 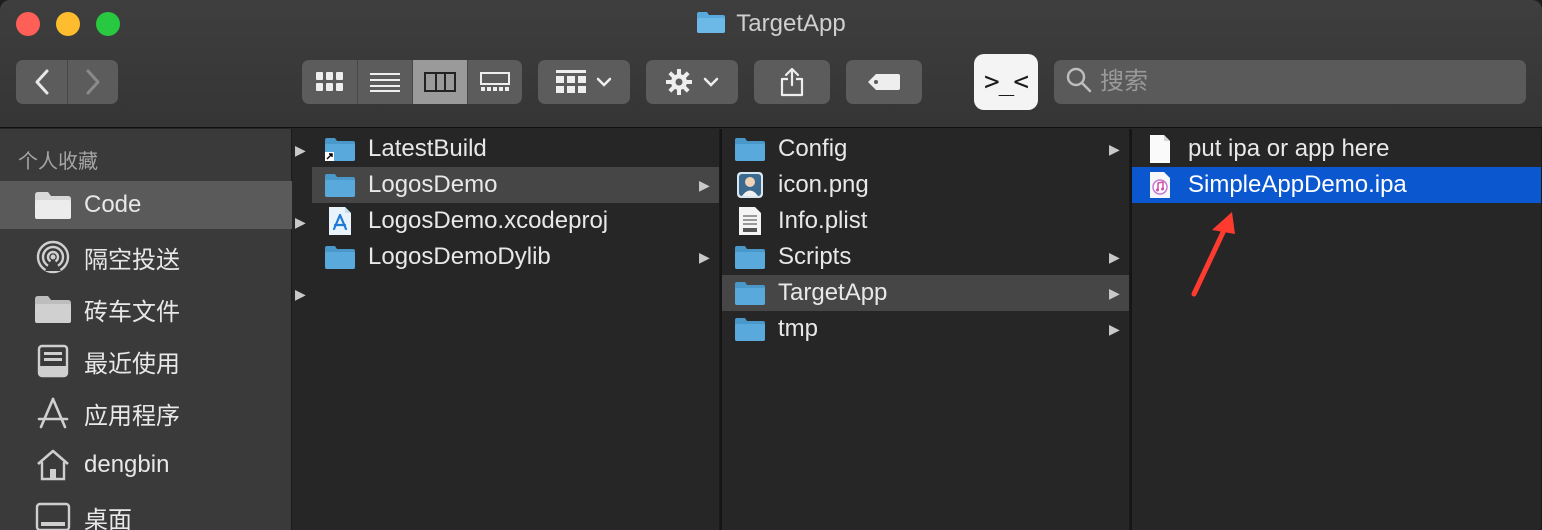 I want to click on tags-button, so click(x=884, y=82).